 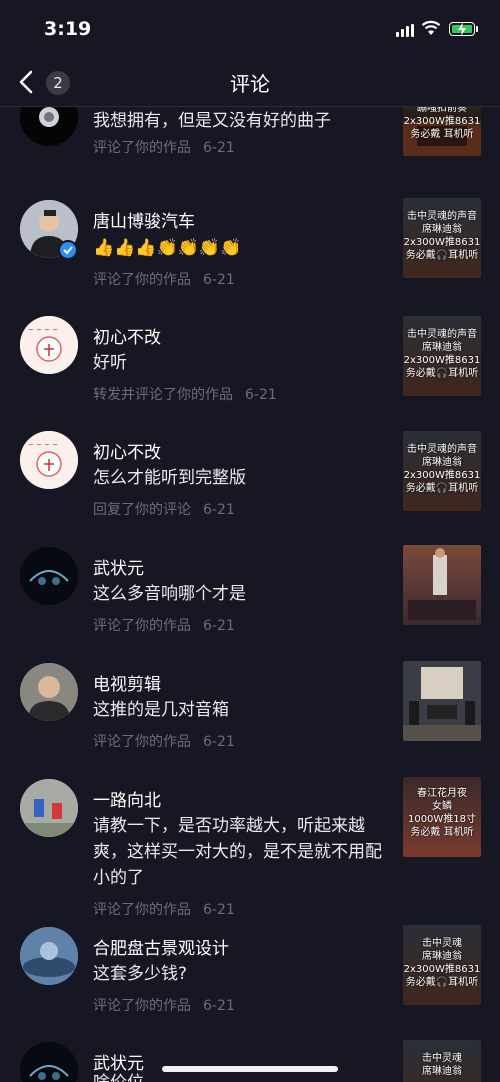 What do you see at coordinates (169, 478) in the screenshot?
I see `comment-text: 怎么才能听到完整版` at bounding box center [169, 478].